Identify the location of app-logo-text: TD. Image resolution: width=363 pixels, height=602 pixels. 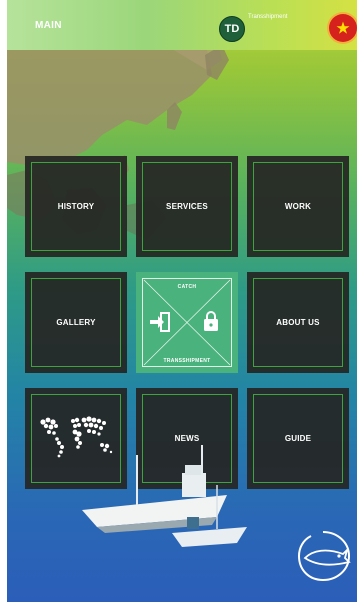
(232, 29).